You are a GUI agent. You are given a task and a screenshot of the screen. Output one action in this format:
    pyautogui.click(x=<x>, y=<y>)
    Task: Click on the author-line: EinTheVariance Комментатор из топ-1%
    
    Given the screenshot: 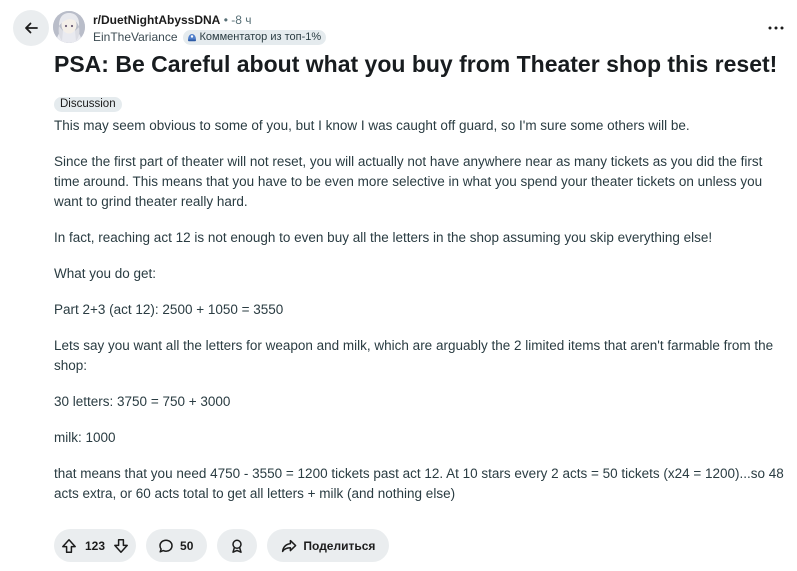 What is the action you would take?
    pyautogui.click(x=210, y=37)
    